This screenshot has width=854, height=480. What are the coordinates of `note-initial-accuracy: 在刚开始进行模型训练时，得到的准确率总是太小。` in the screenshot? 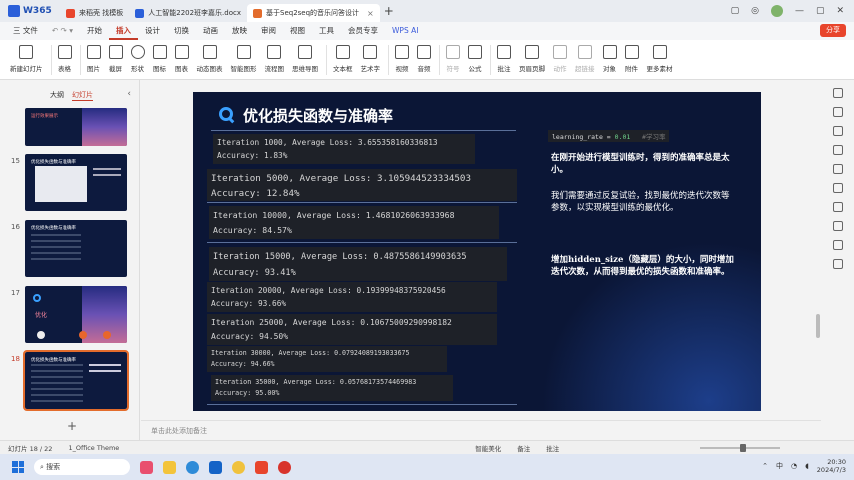 It's located at (643, 164).